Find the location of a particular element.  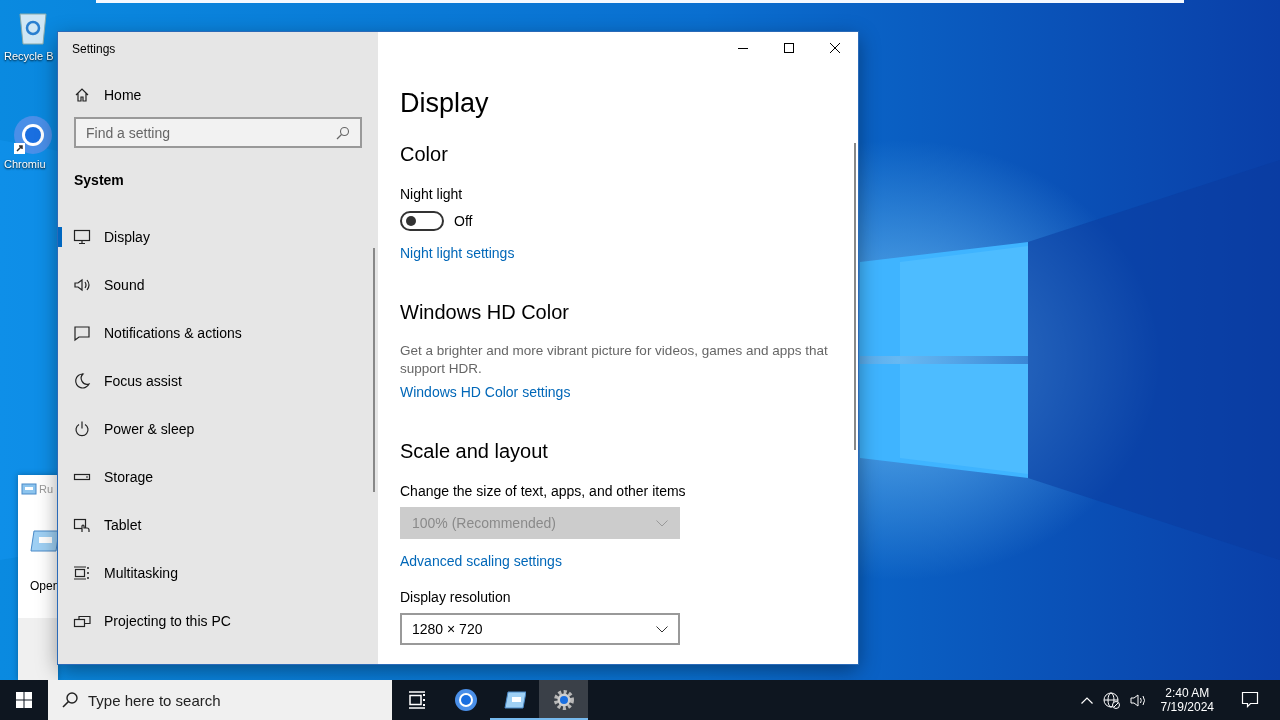

field-label: Open is located at coordinates (44, 586).